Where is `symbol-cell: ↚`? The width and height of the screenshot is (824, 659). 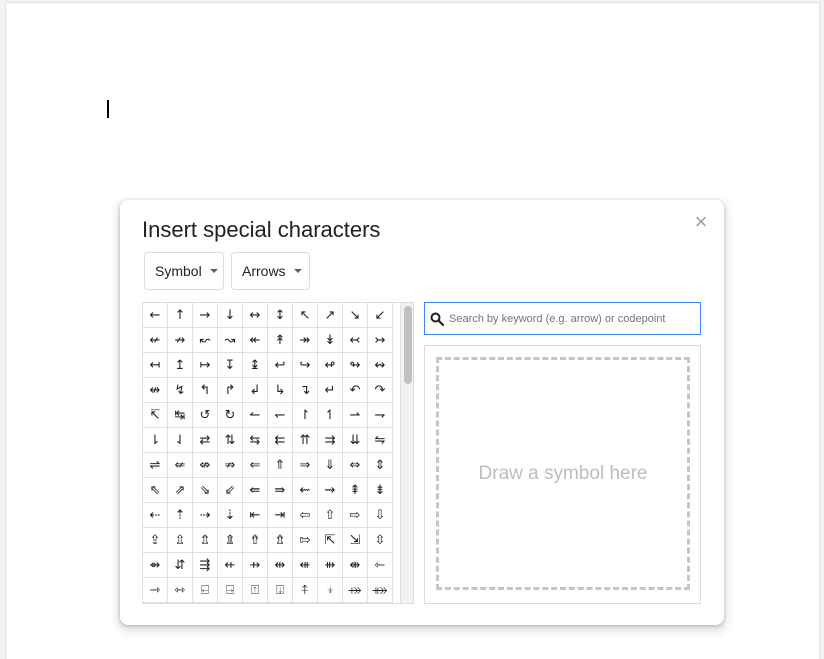 symbol-cell: ↚ is located at coordinates (155, 340).